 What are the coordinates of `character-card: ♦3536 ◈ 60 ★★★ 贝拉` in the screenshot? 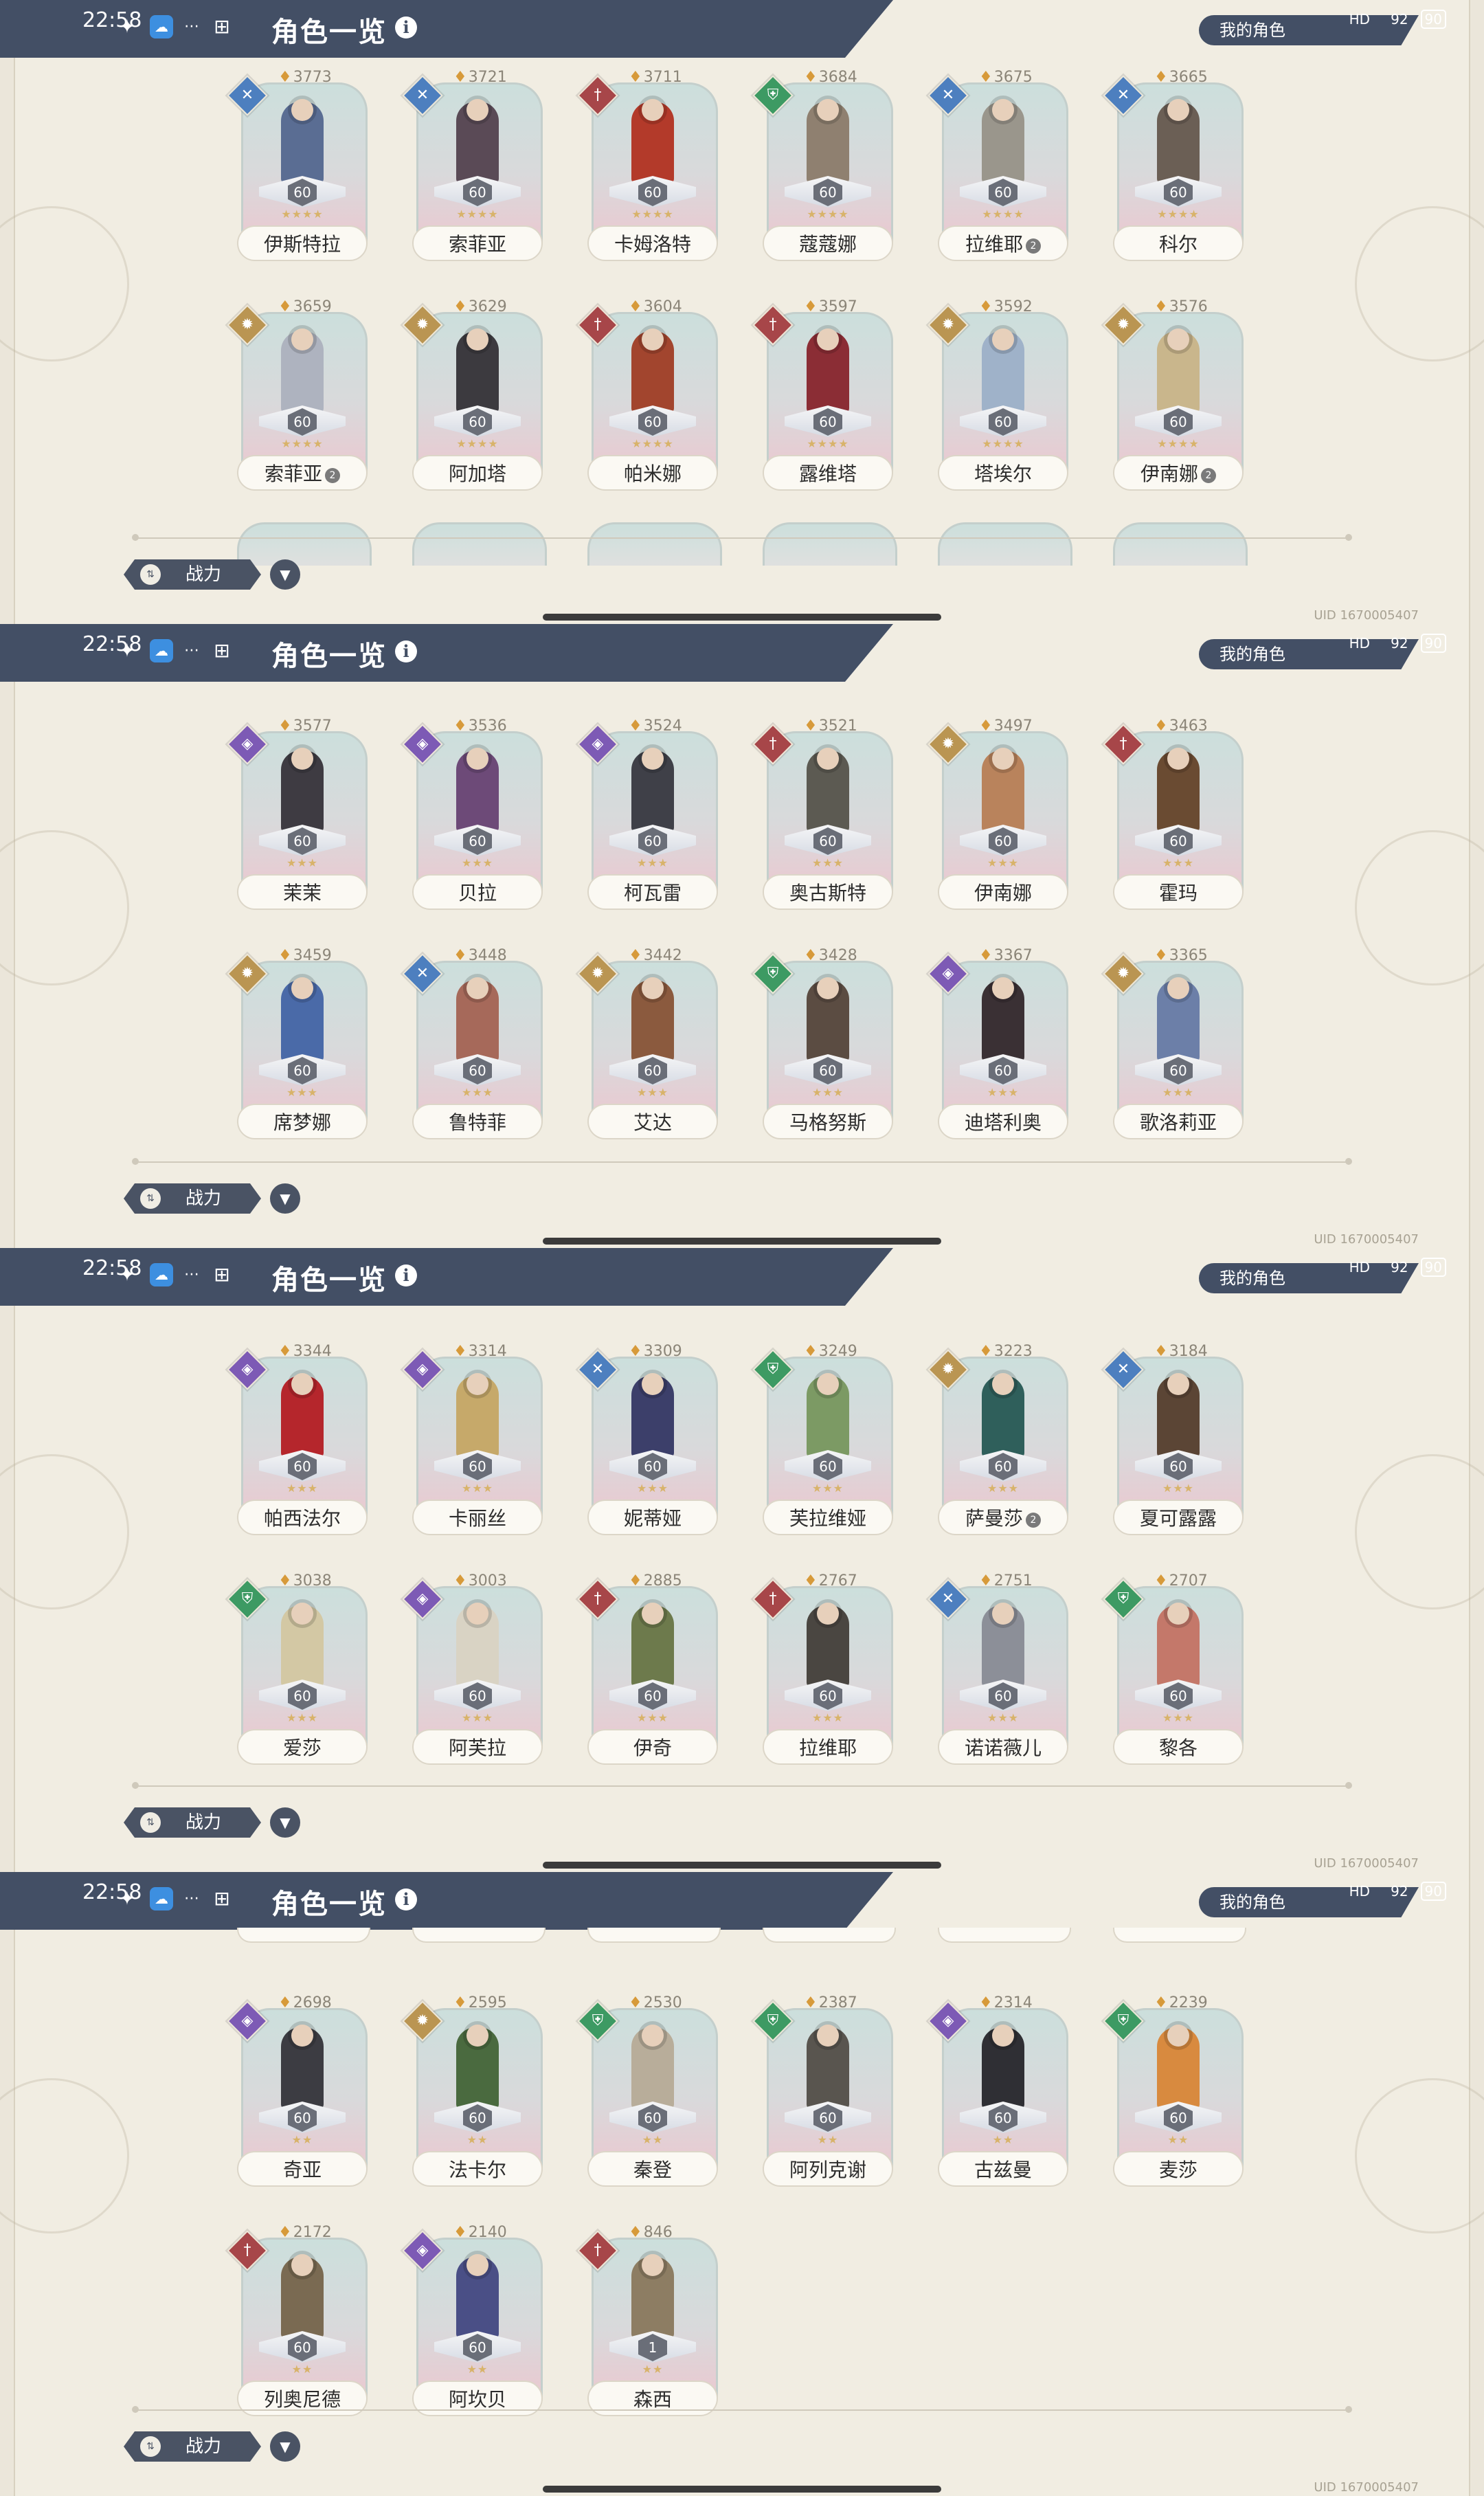 It's located at (472, 817).